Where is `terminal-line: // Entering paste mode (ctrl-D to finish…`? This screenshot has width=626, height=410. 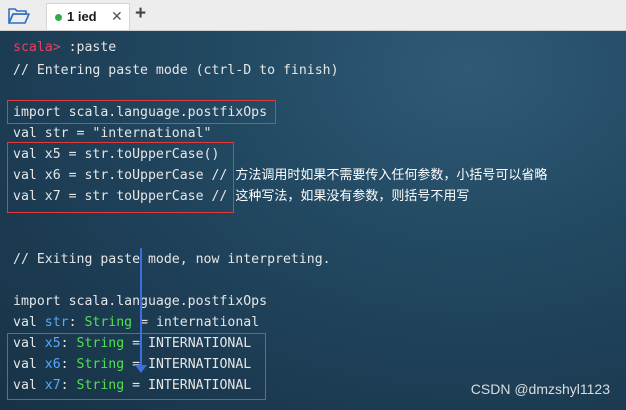
terminal-line: // Entering paste mode (ctrl-D to finish… is located at coordinates (176, 70).